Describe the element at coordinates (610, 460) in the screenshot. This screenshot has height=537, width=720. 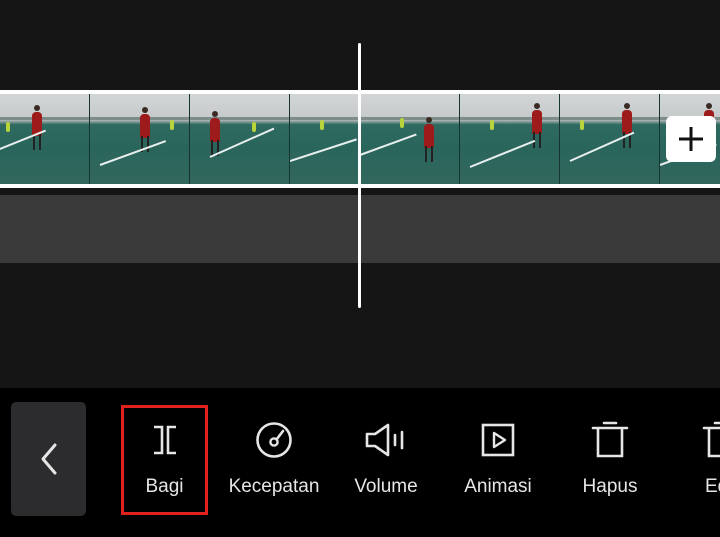
I see `tool-delete: Hapus` at that location.